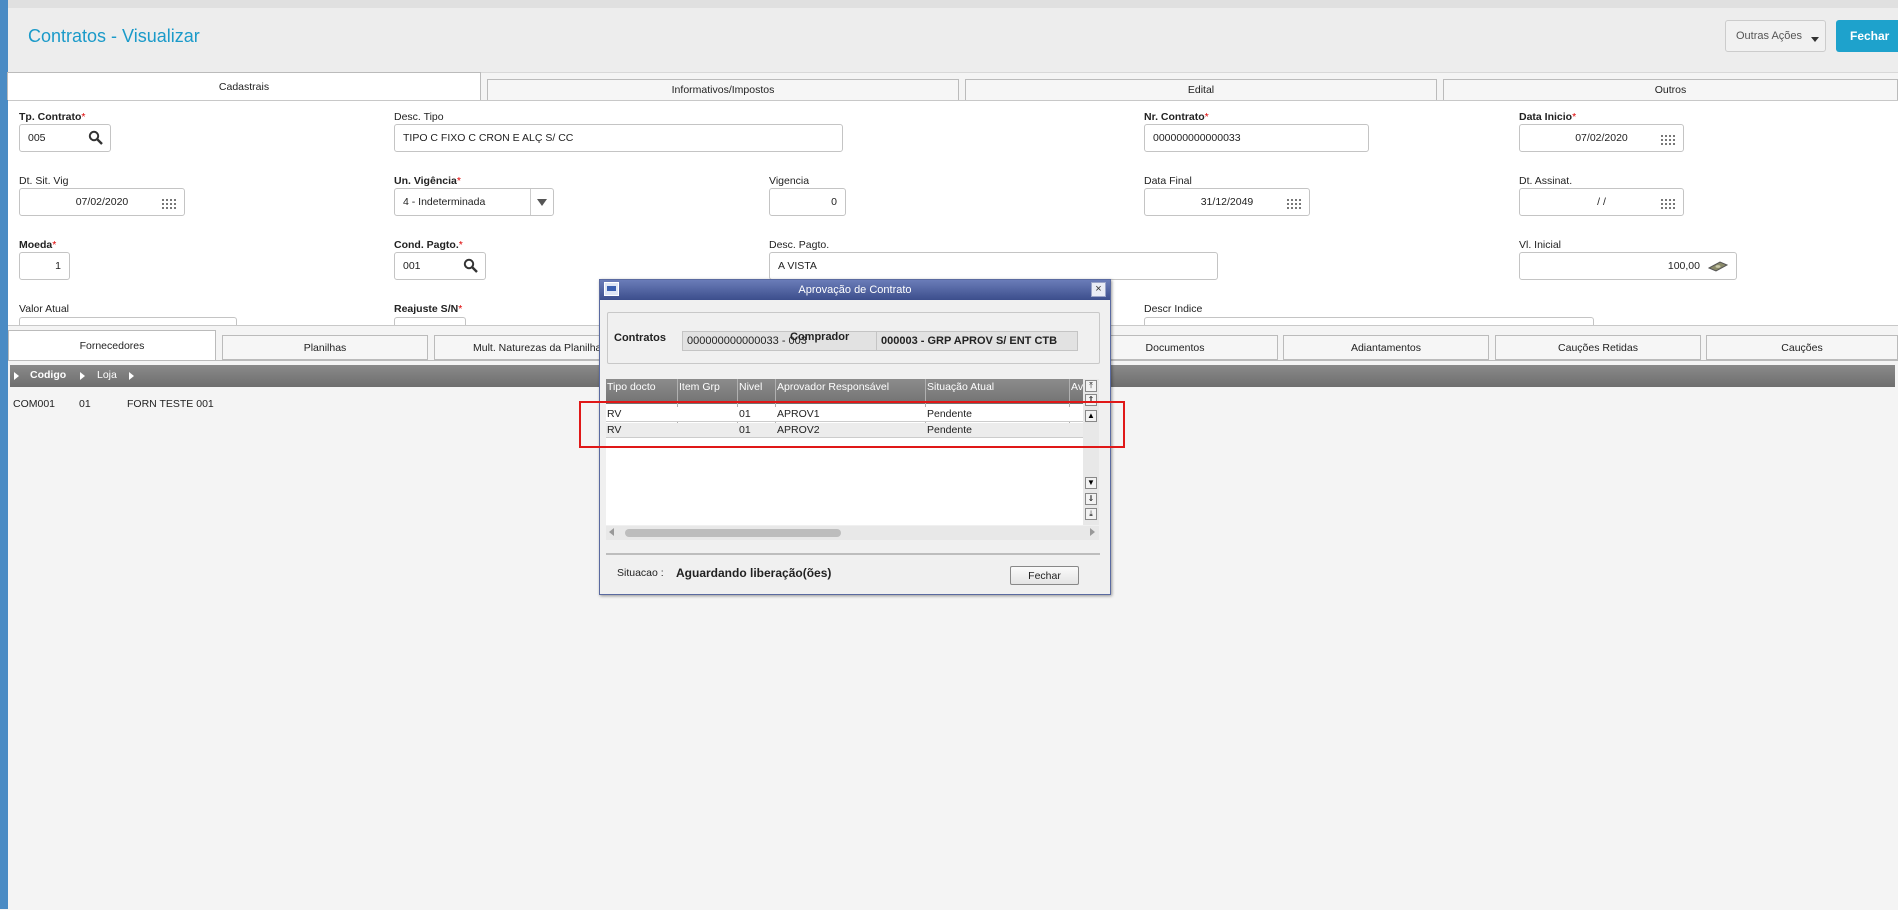 Image resolution: width=1898 pixels, height=910 pixels. I want to click on vl-inicial-label: Vl. Inicial, so click(1540, 245).